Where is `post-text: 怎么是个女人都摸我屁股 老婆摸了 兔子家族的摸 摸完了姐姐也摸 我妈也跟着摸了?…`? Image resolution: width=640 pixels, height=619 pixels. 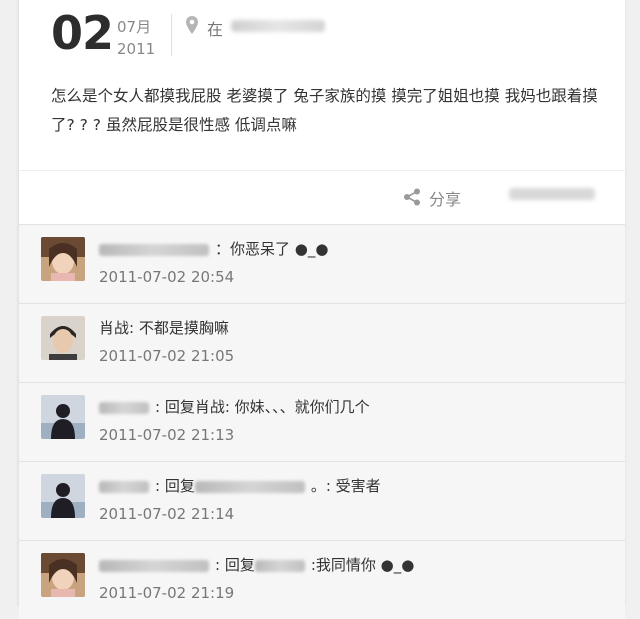
post-text: 怎么是个女人都摸我屁股 老婆摸了 兔子家族的摸 摸完了姐姐也摸 我妈也跟着摸了?… is located at coordinates (324, 110).